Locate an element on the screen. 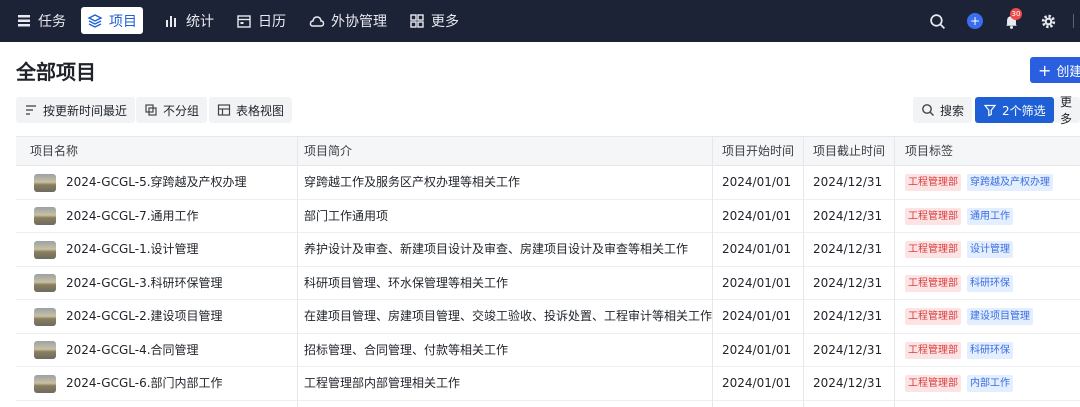  nav-item-outsourcing: 外协管理 is located at coordinates (348, 20).